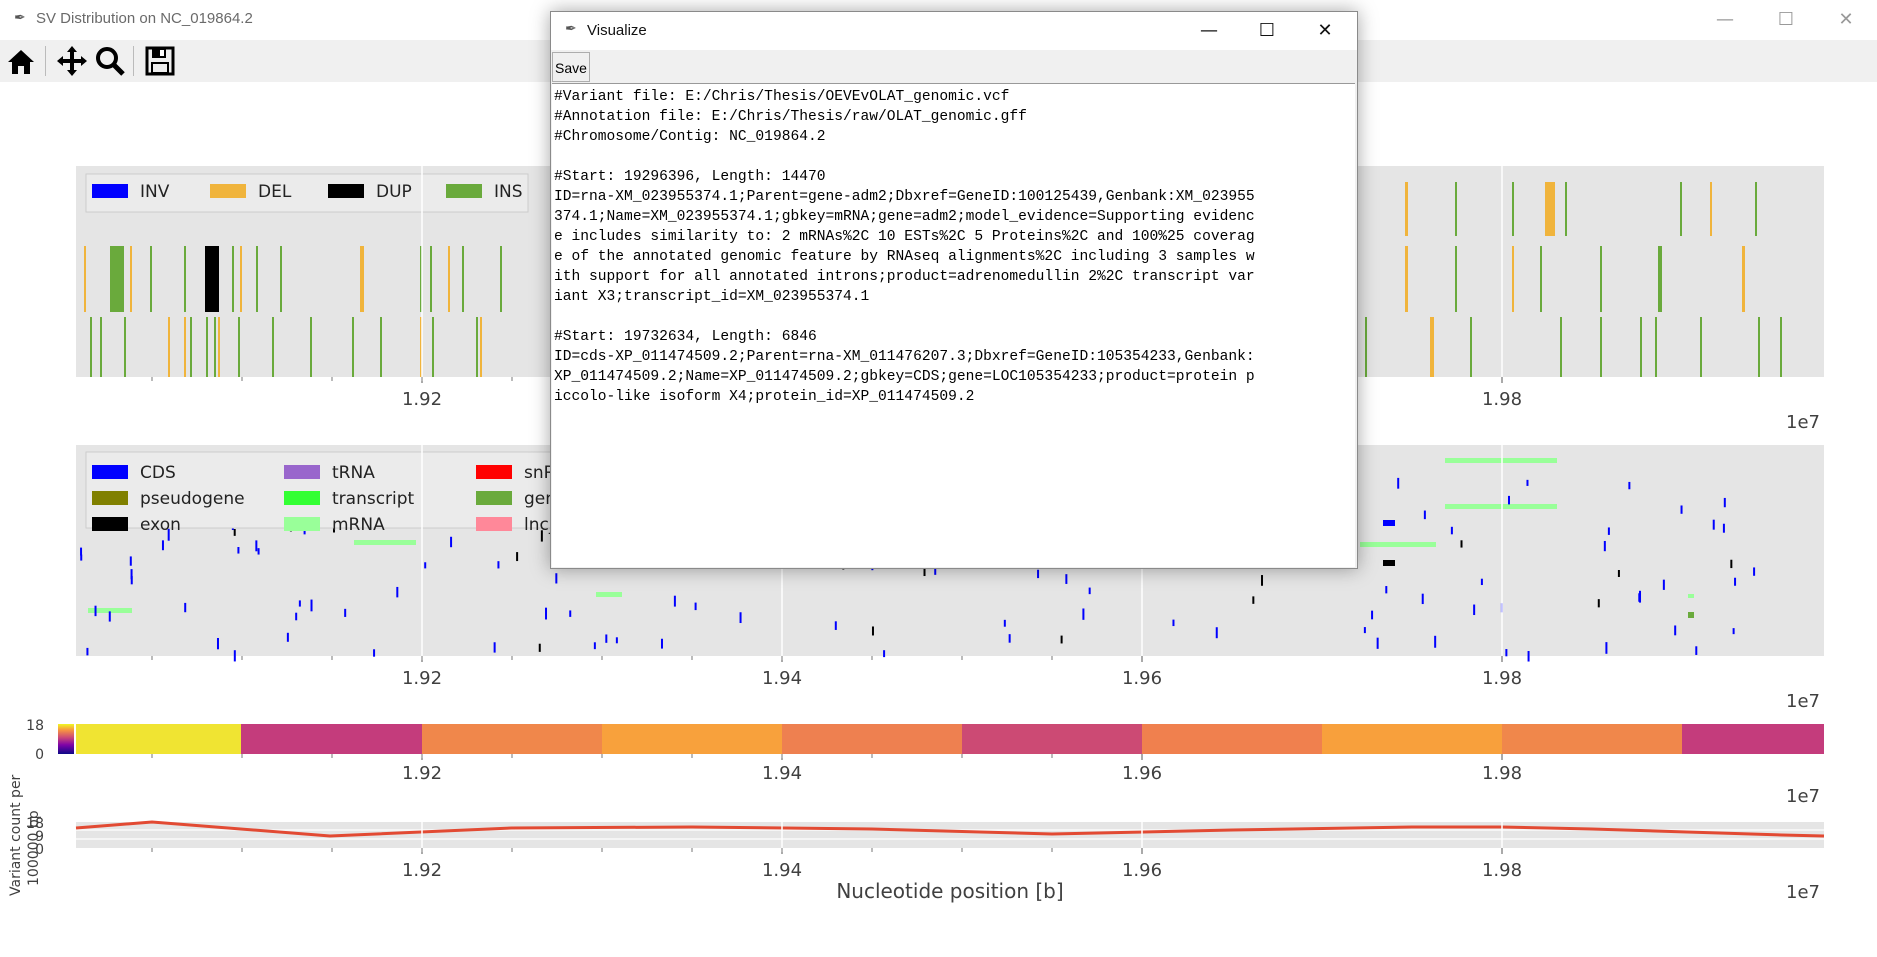 This screenshot has height=957, width=1877. What do you see at coordinates (34, 848) in the screenshot?
I see `y-axis-label-line2: 100000 bp` at bounding box center [34, 848].